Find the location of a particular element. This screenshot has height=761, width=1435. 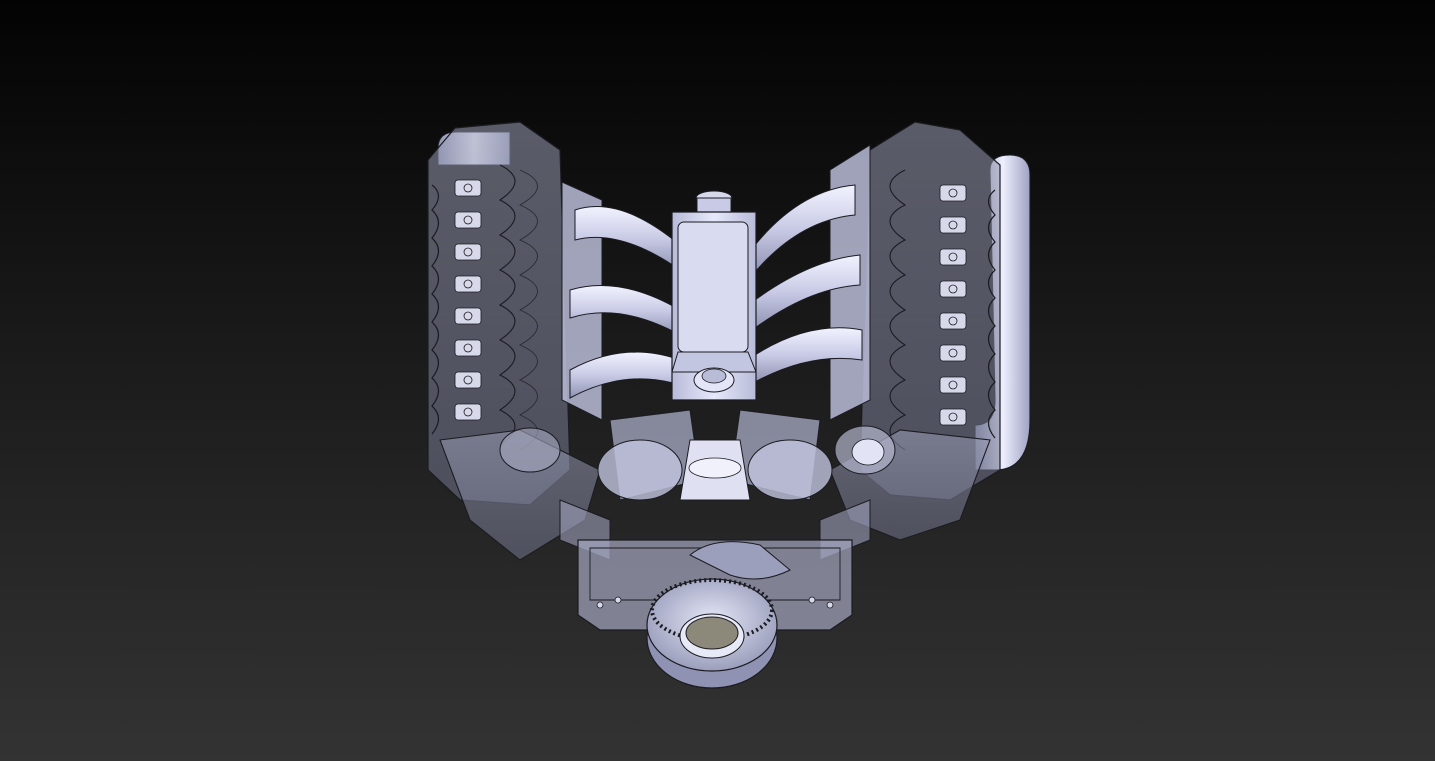

pistons-and-crank is located at coordinates (715, 485).